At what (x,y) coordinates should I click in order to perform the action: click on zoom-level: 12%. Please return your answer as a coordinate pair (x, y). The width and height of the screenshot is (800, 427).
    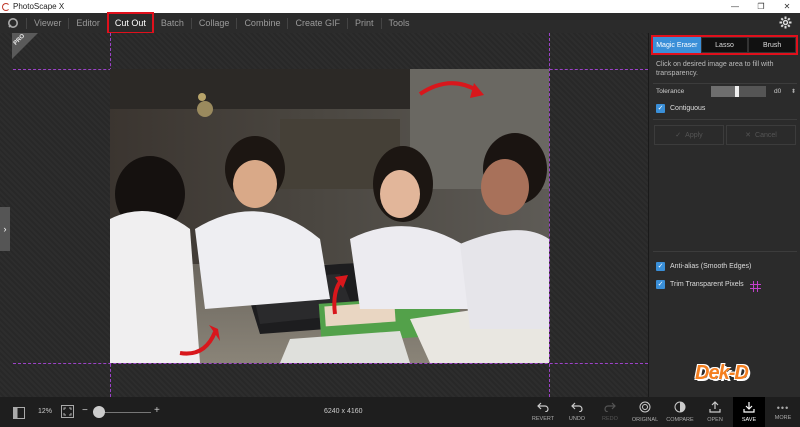
    Looking at the image, I should click on (45, 411).